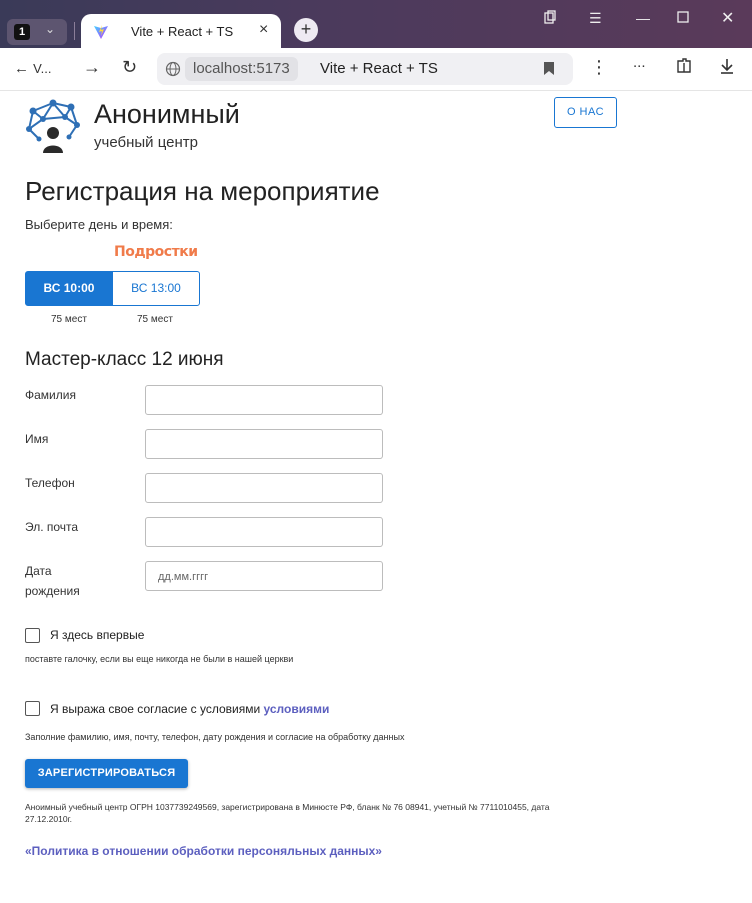 Image resolution: width=752 pixels, height=903 pixels. I want to click on tab-bar: 1 ⌄ Vite + React + TS × + ☰ — ✕, so click(376, 25).